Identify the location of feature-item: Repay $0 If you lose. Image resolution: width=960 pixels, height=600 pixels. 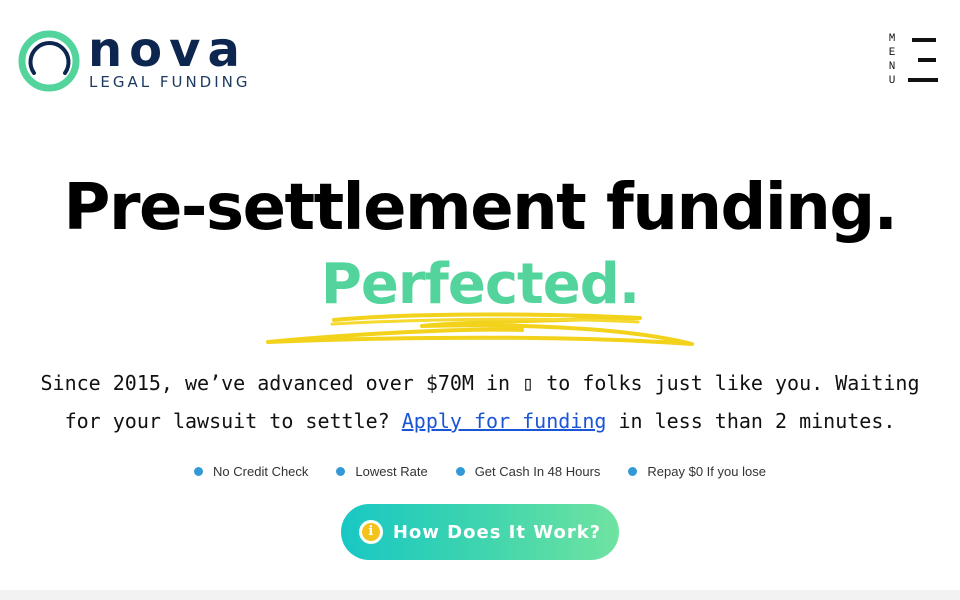
(697, 471).